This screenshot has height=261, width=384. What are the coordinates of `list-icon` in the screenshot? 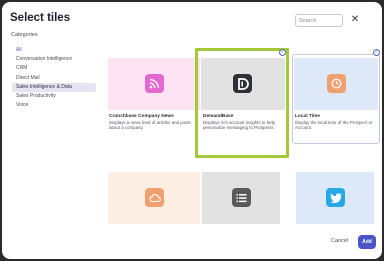 It's located at (241, 197).